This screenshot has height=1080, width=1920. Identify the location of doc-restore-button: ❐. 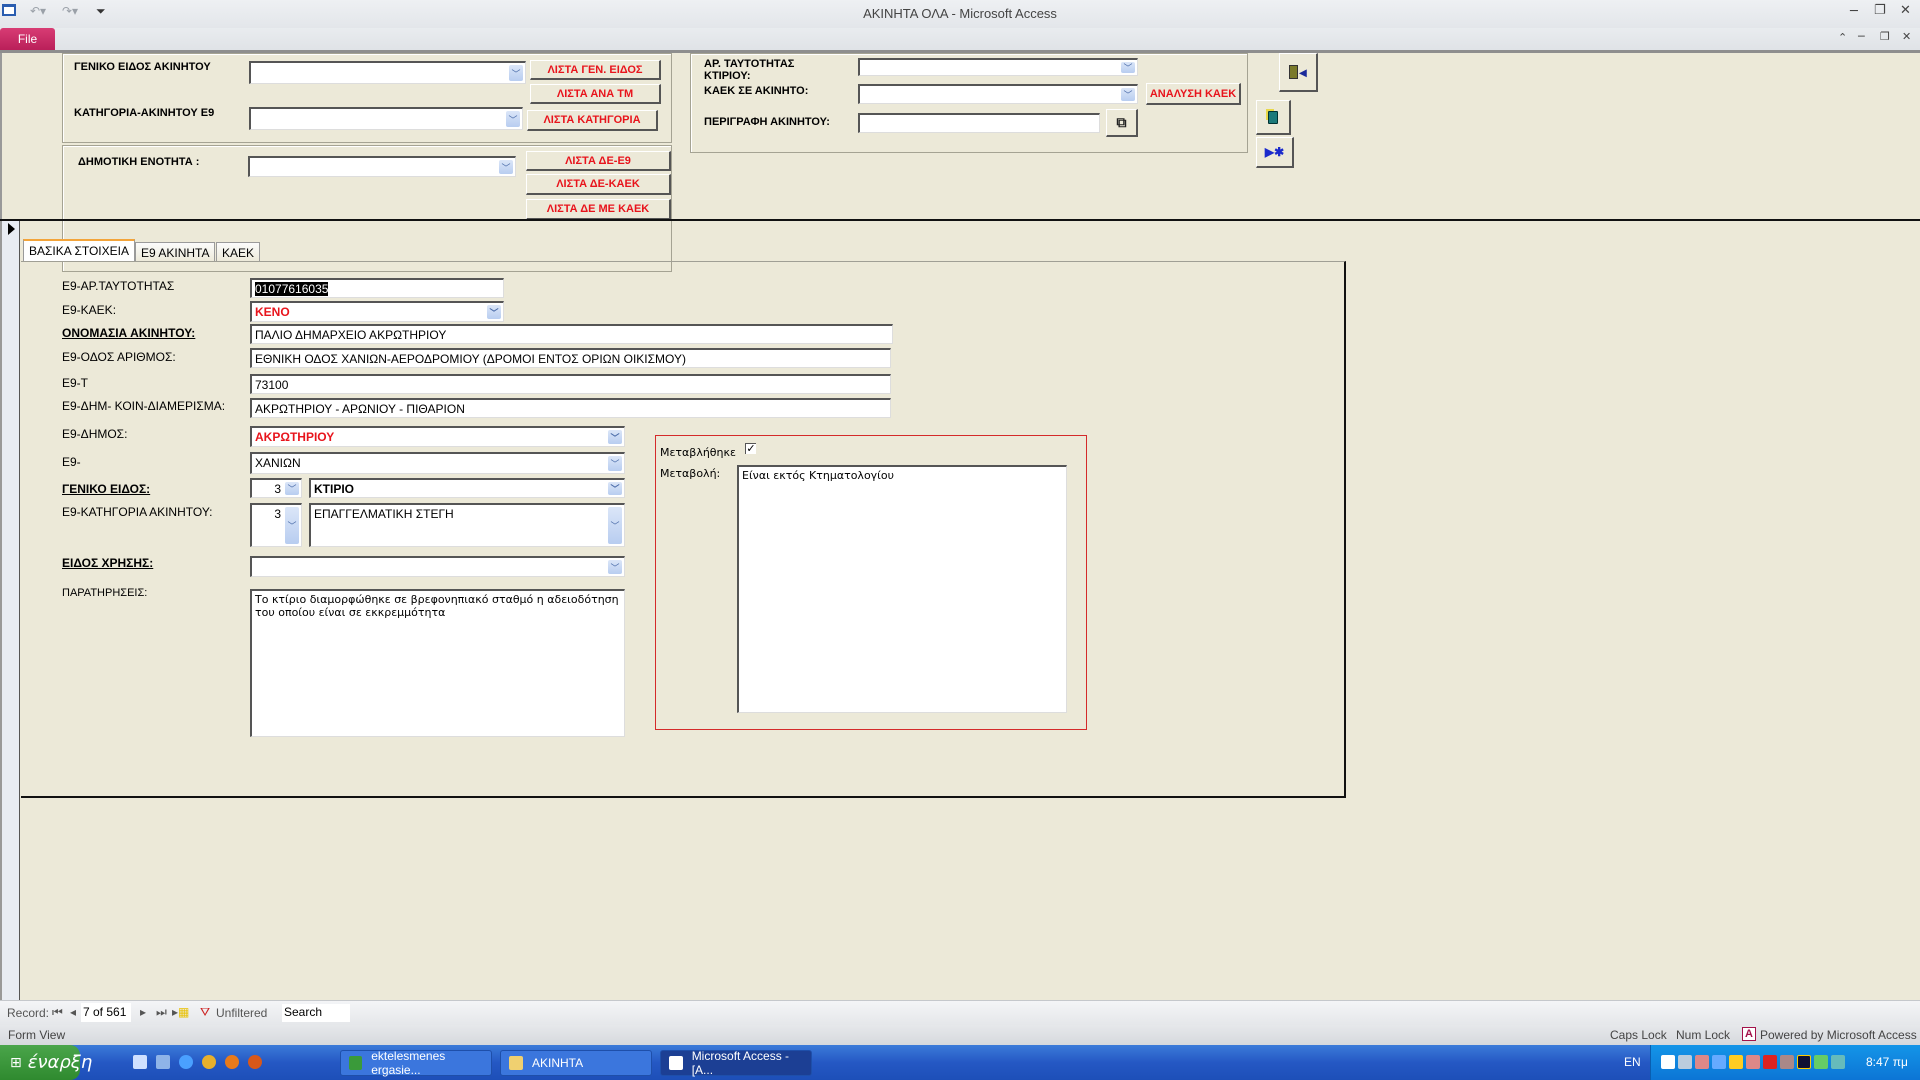
(1885, 36).